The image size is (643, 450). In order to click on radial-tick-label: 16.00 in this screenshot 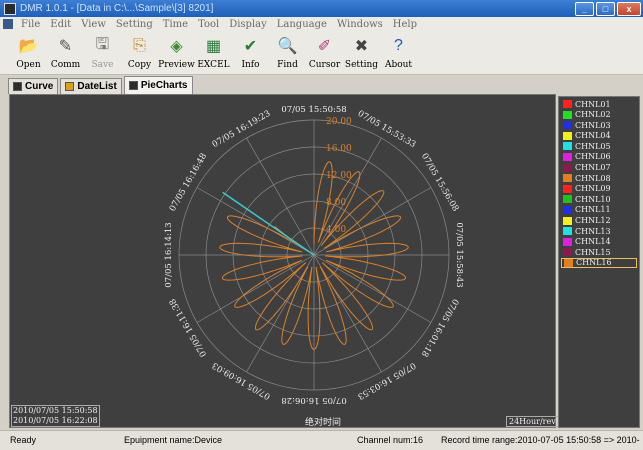, I will do `click(339, 149)`.